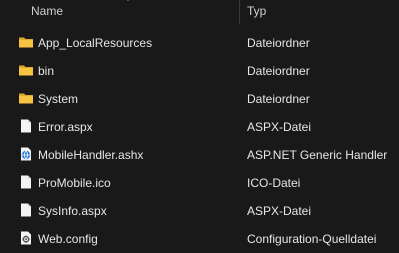 The width and height of the screenshot is (399, 253). Describe the element at coordinates (68, 239) in the screenshot. I see `file-name: Web.config` at that location.